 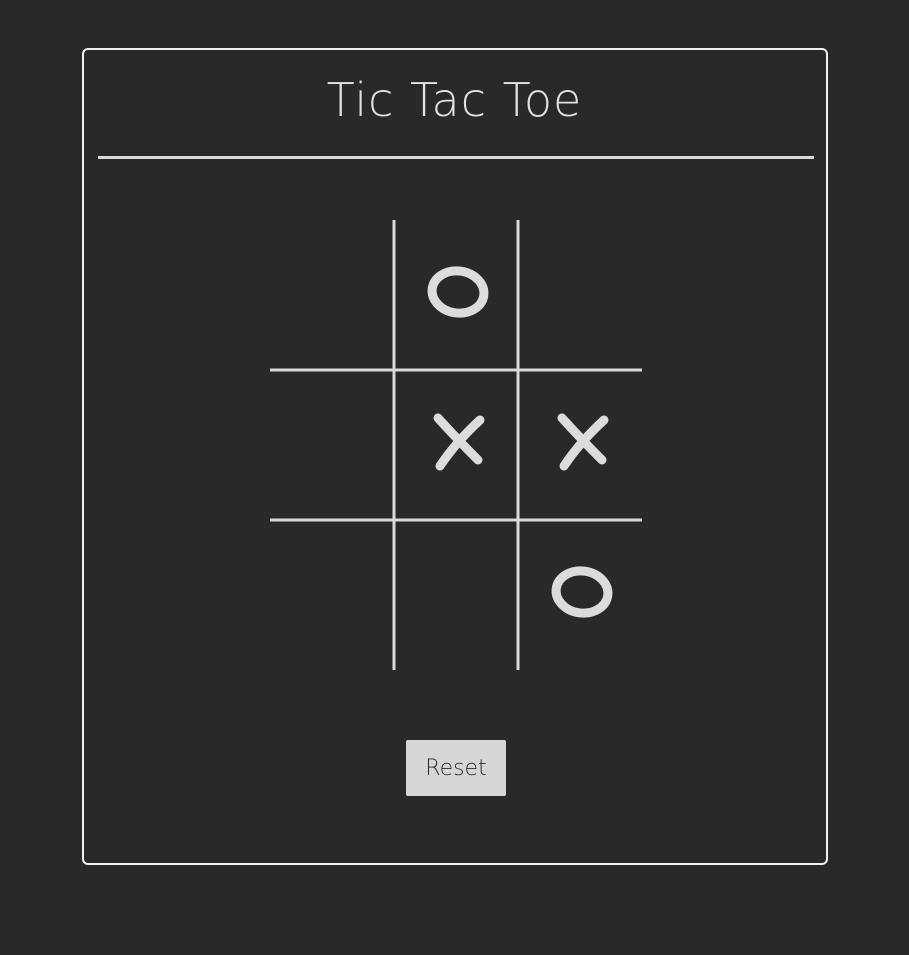 I want to click on cell-r3-c1, so click(x=332, y=595).